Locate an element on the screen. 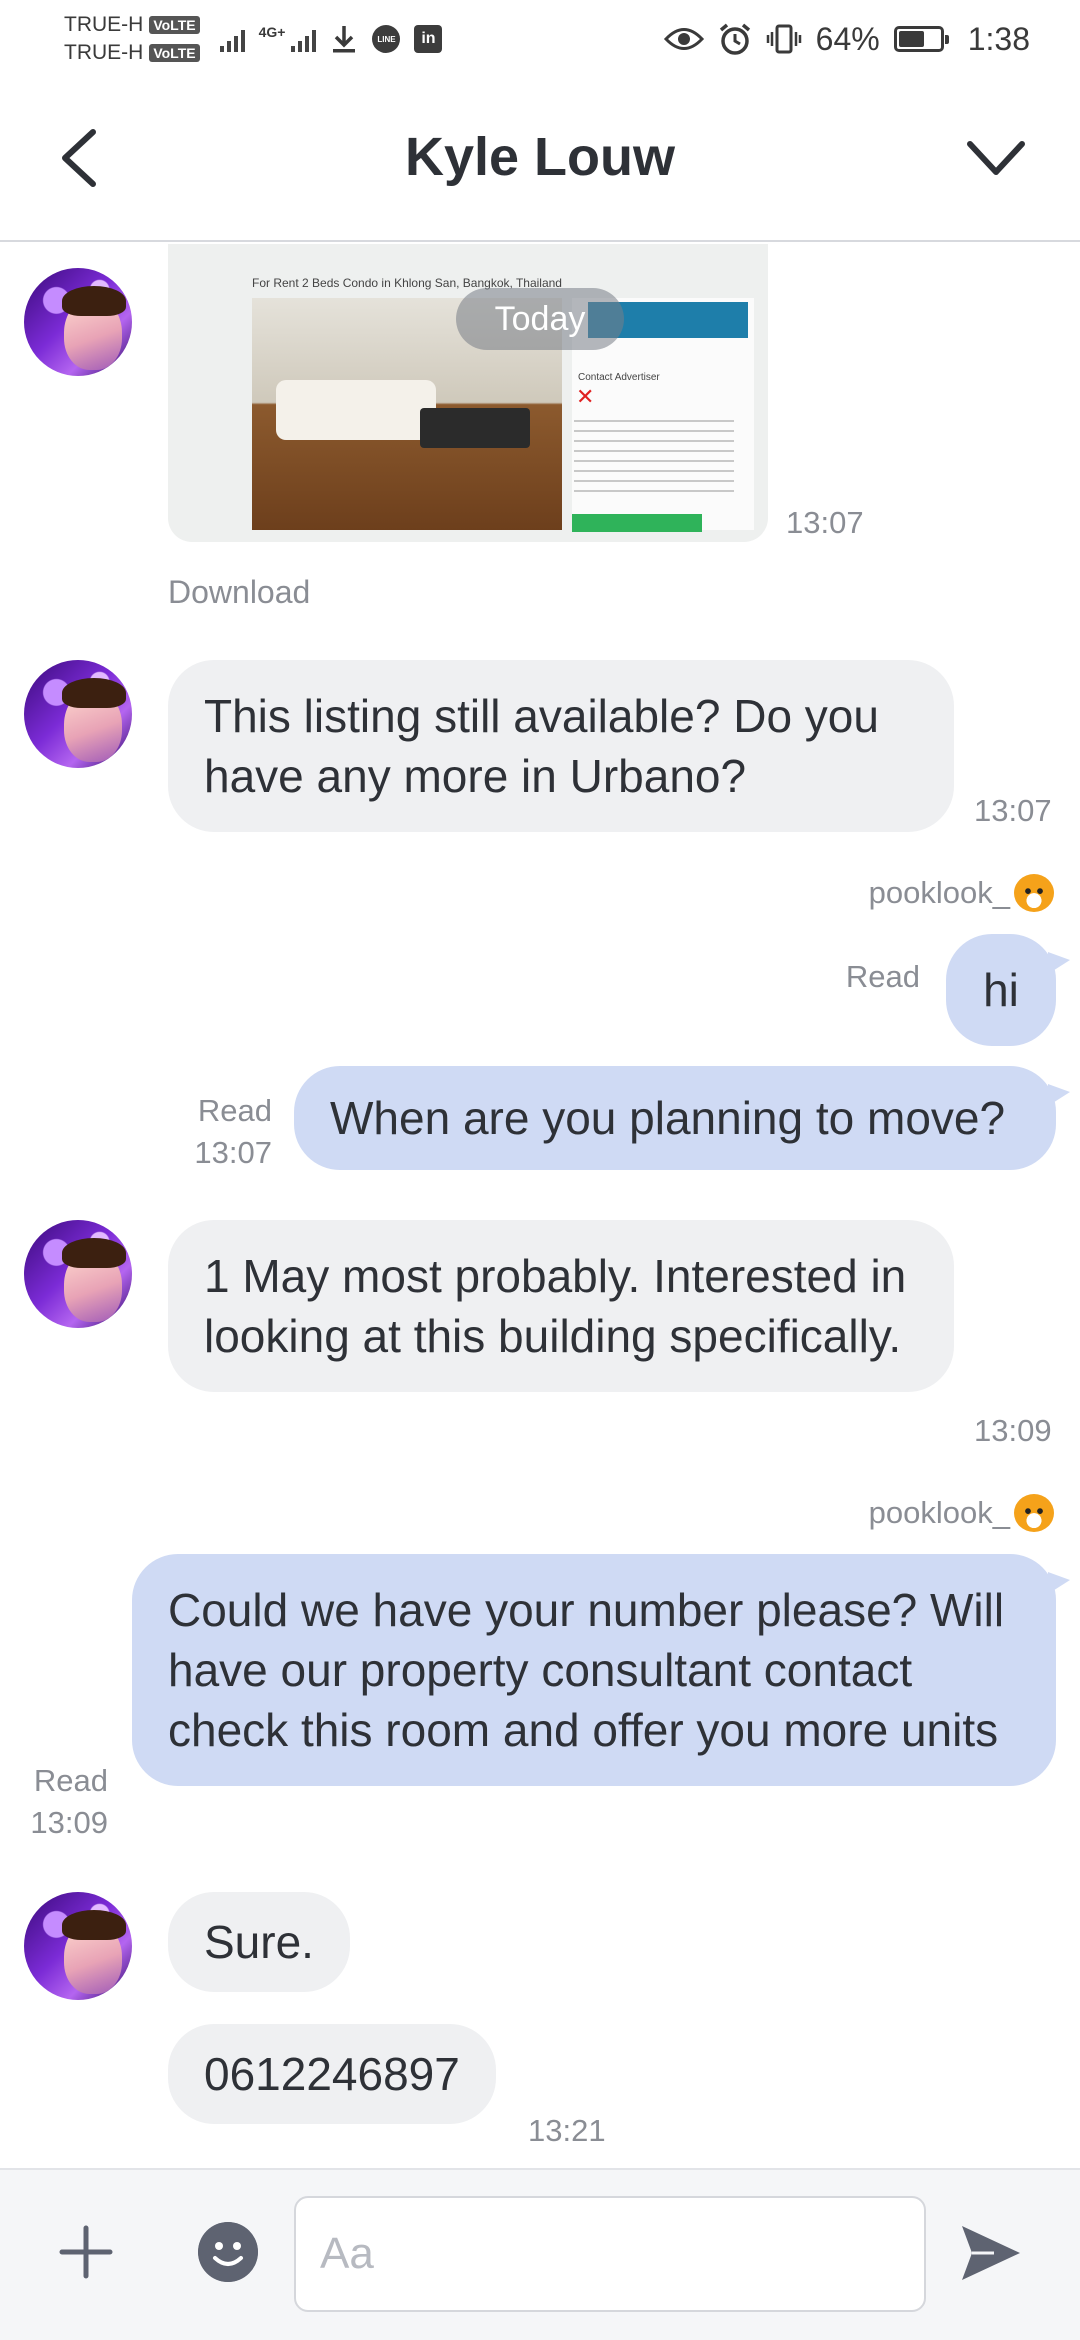 Image resolution: width=1080 pixels, height=2340 pixels. message-bubble-outgoing: When are you planning to move? is located at coordinates (682, 1118).